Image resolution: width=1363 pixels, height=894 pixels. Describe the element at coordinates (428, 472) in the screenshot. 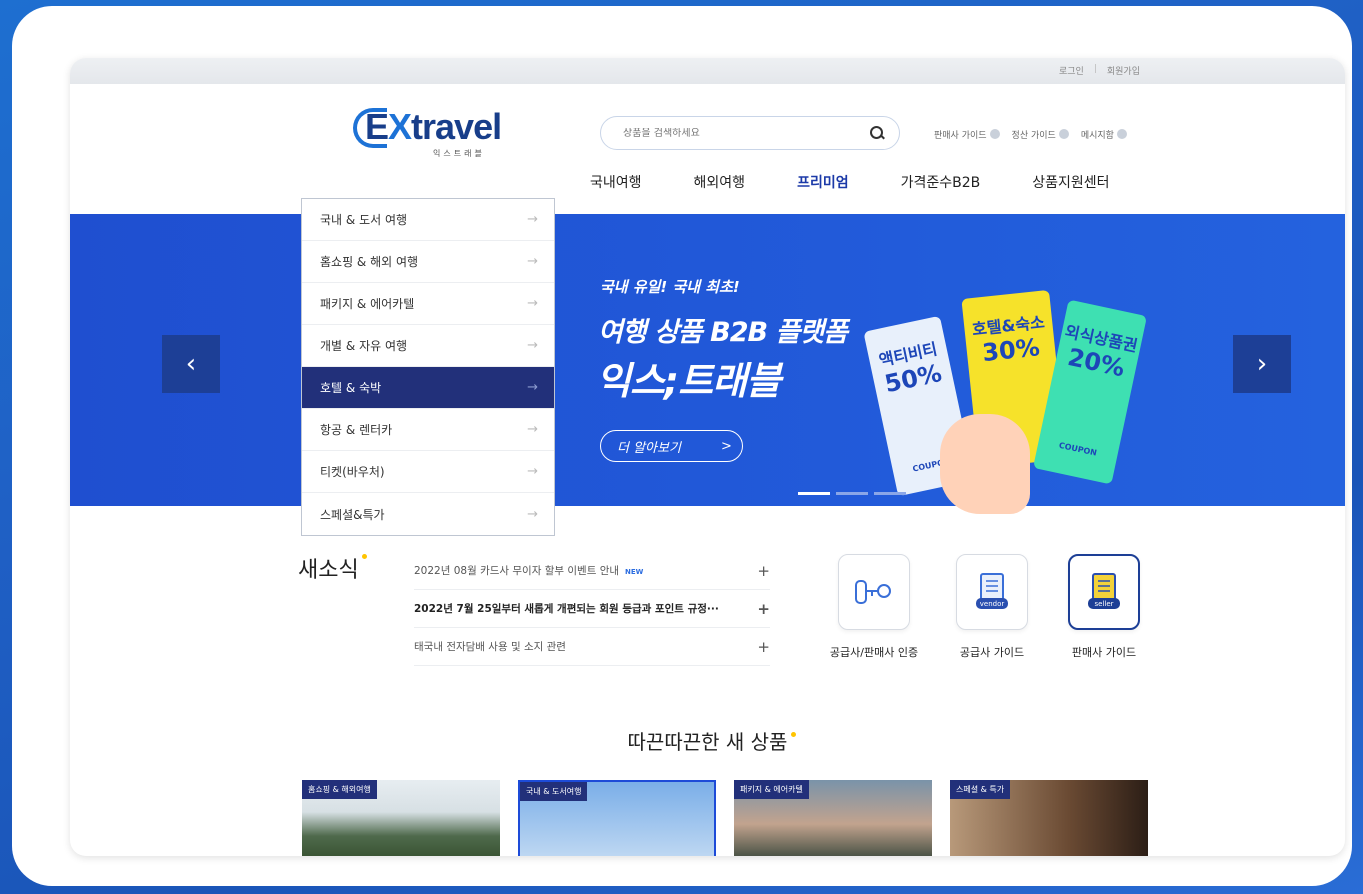

I see `category-item: 티켓(바우처) →` at that location.